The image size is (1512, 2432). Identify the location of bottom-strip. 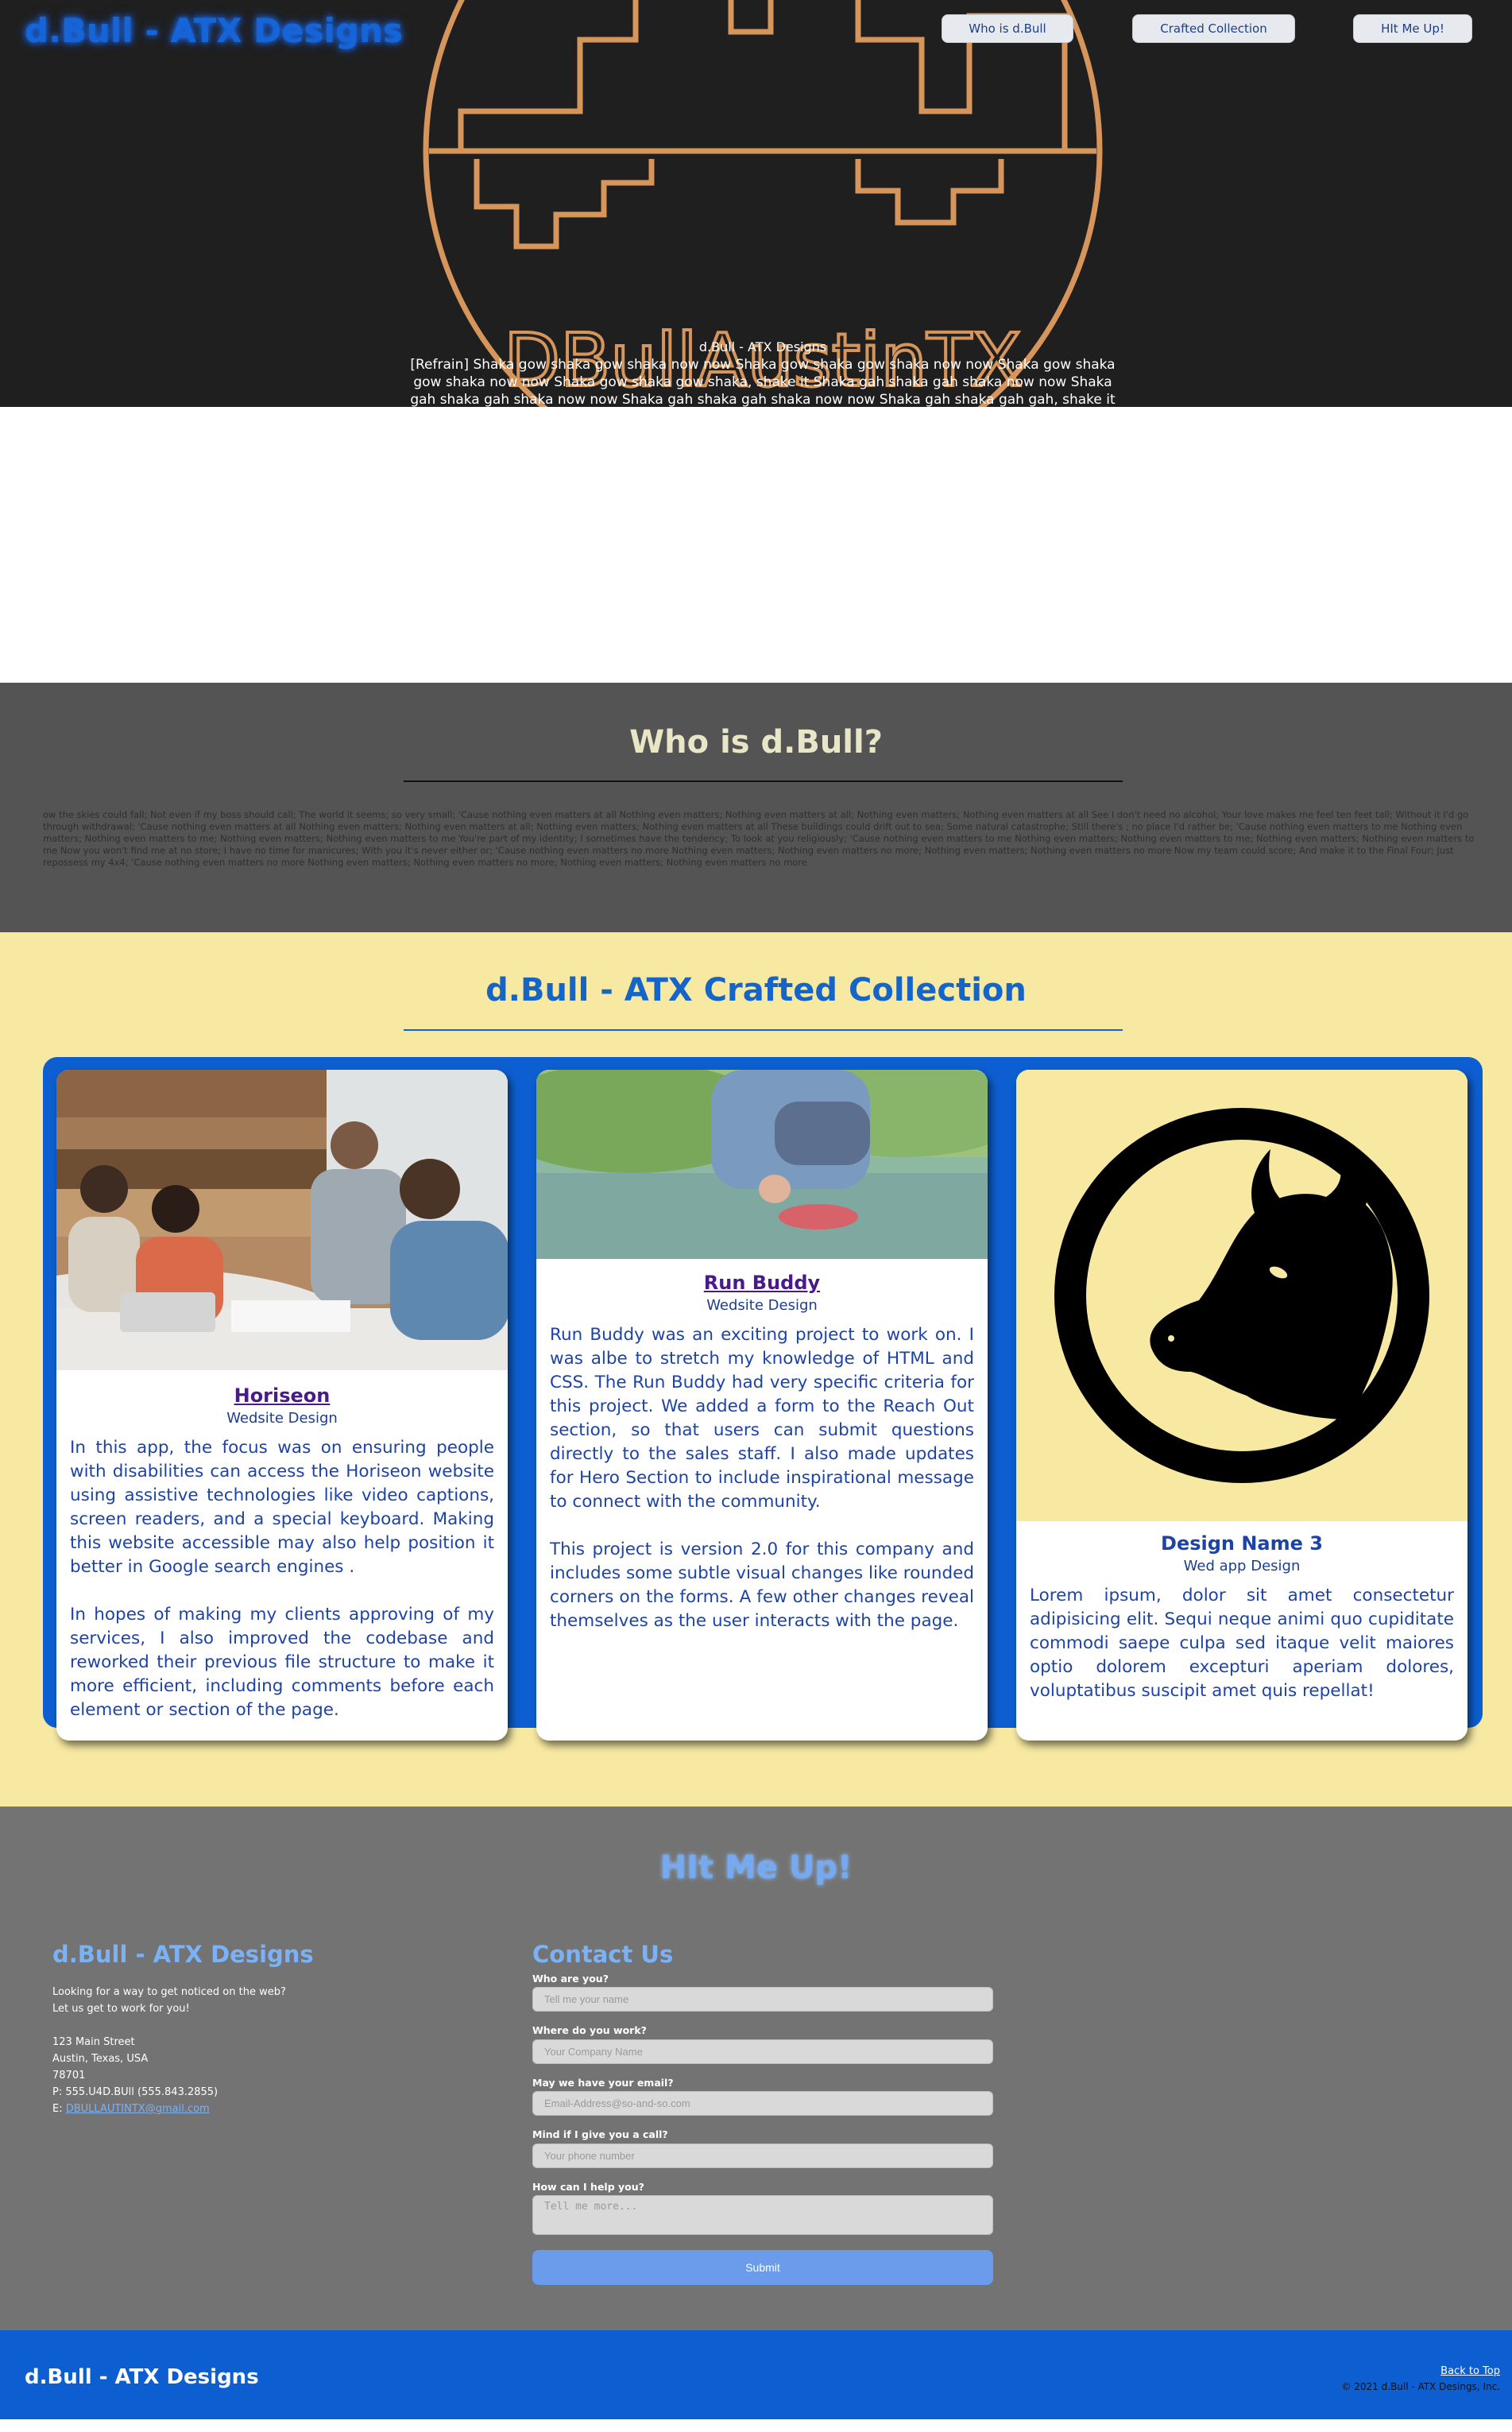
(756, 2425).